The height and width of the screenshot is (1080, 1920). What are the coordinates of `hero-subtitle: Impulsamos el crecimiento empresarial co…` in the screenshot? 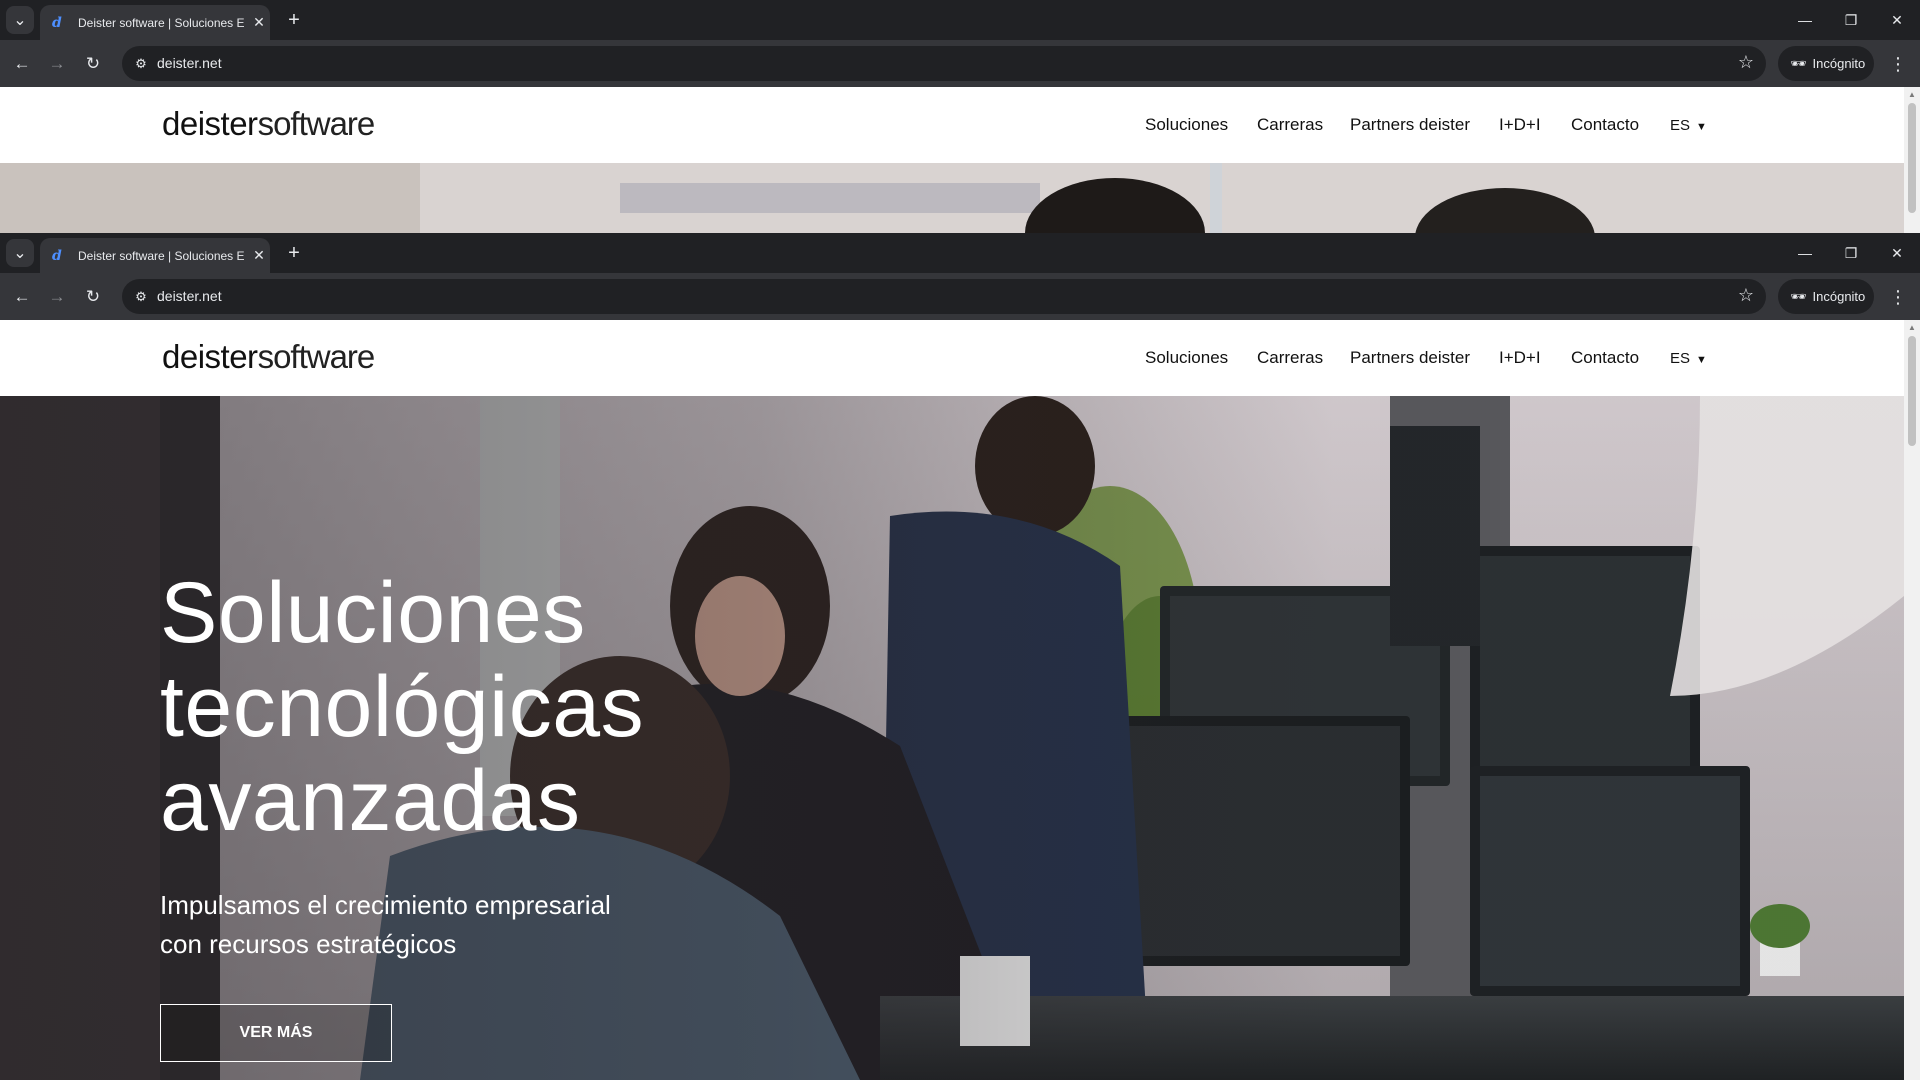 It's located at (385, 924).